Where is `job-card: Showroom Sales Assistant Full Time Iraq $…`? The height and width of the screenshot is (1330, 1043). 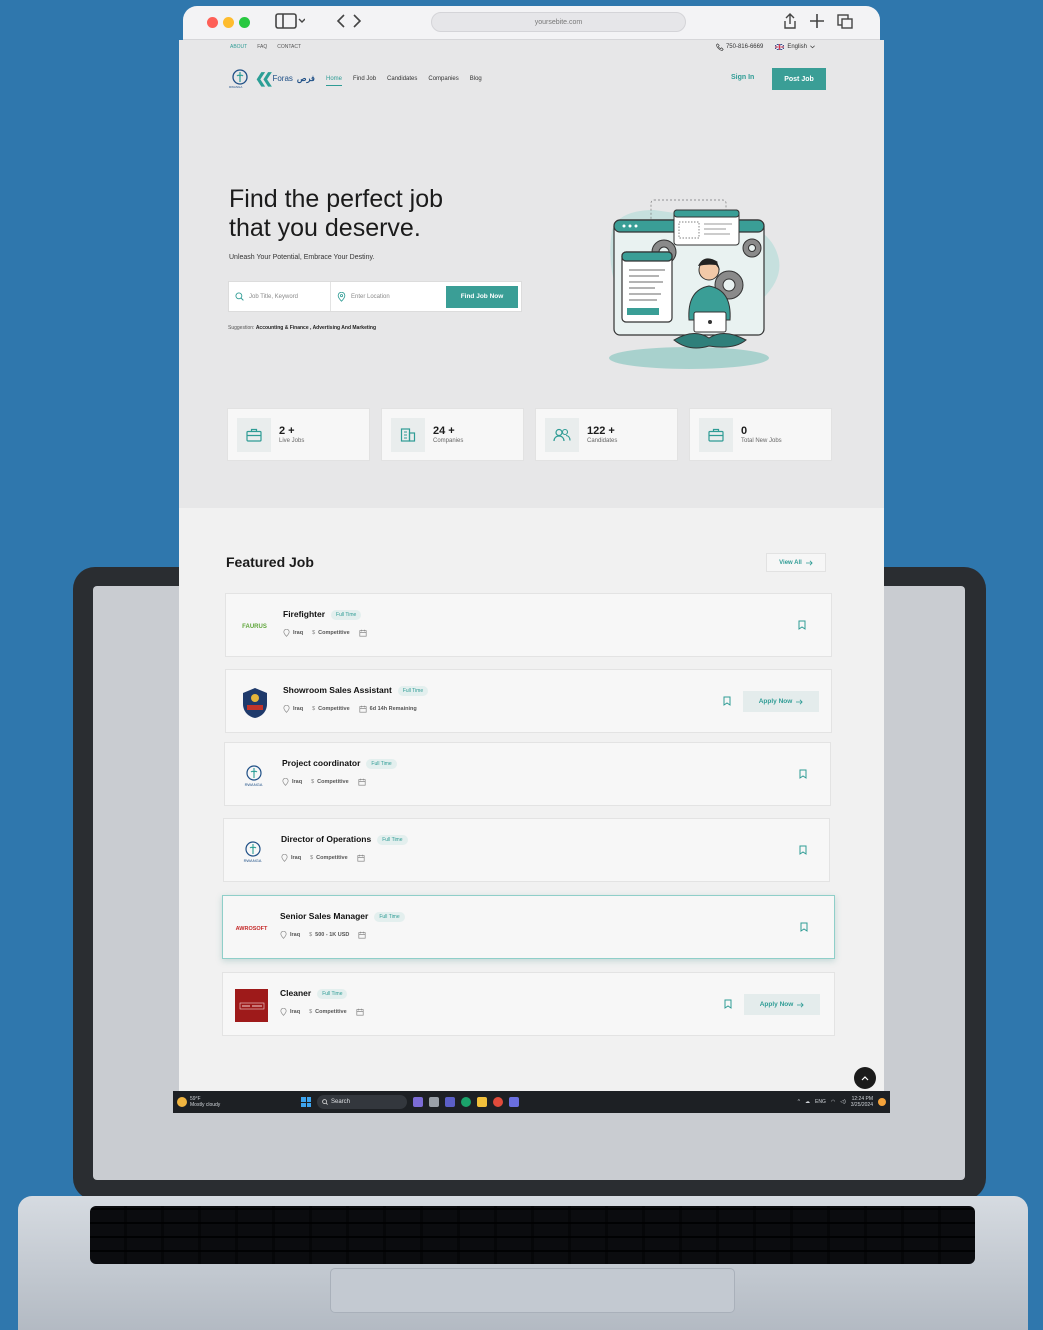 job-card: Showroom Sales Assistant Full Time Iraq $… is located at coordinates (528, 701).